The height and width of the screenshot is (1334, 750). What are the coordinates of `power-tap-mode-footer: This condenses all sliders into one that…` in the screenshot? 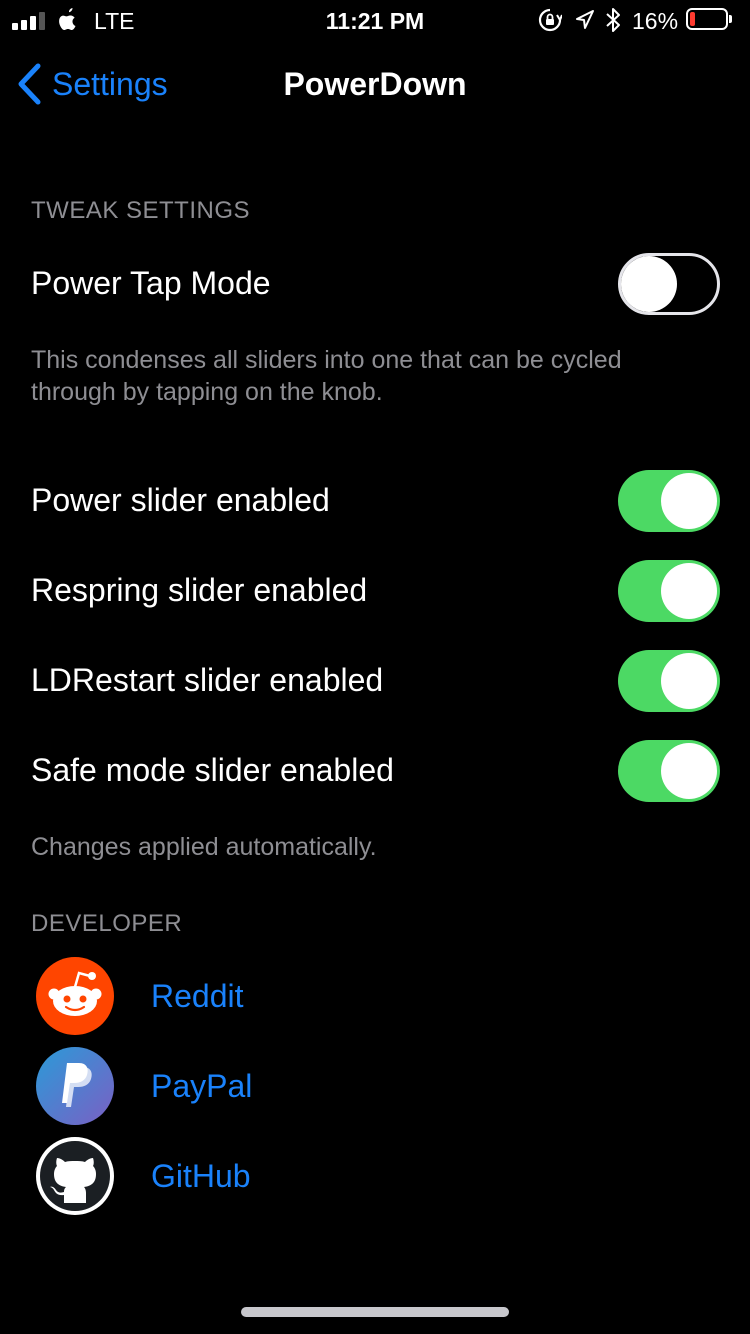 It's located at (326, 376).